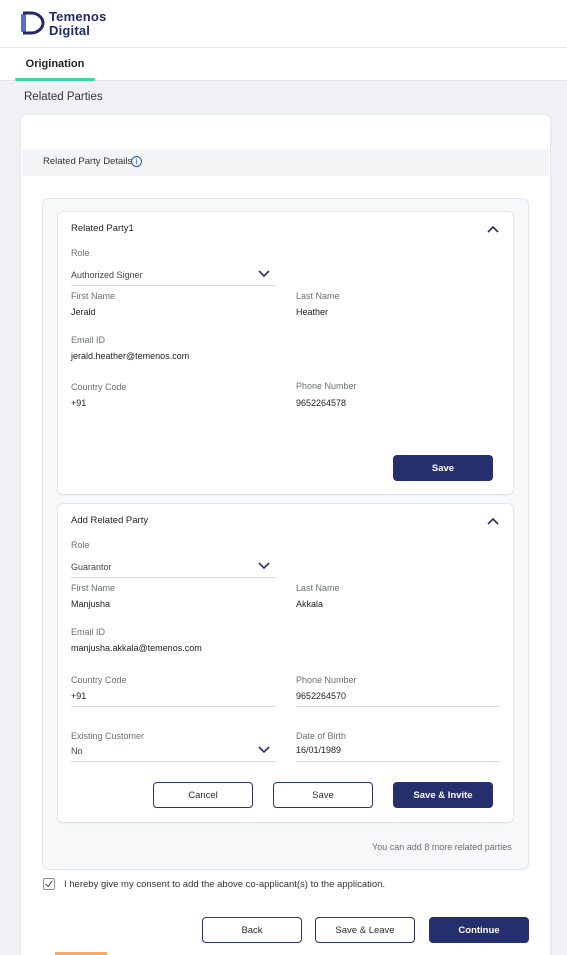 The width and height of the screenshot is (567, 955). What do you see at coordinates (88, 632) in the screenshot?
I see `party2-email-label: Email ID` at bounding box center [88, 632].